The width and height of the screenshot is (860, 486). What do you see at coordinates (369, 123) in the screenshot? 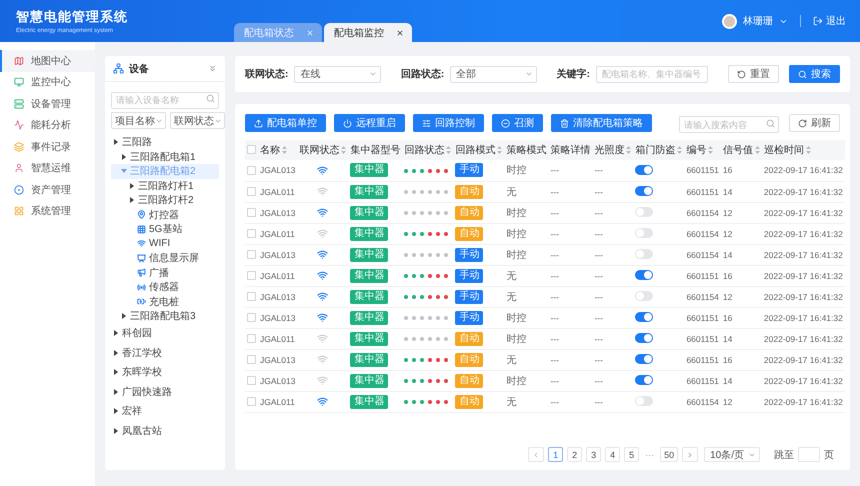
I see `action-button: 远程重启` at bounding box center [369, 123].